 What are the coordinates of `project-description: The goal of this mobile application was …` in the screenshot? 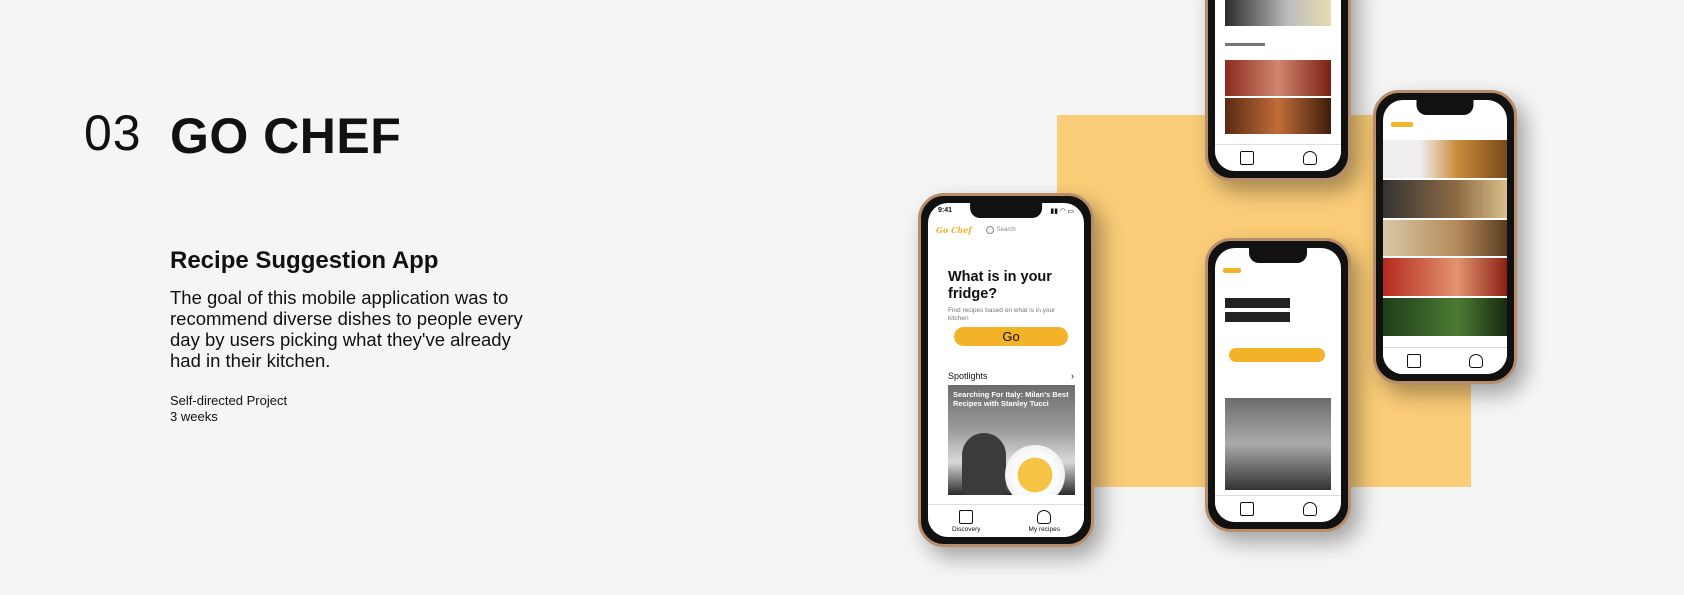 It's located at (346, 329).